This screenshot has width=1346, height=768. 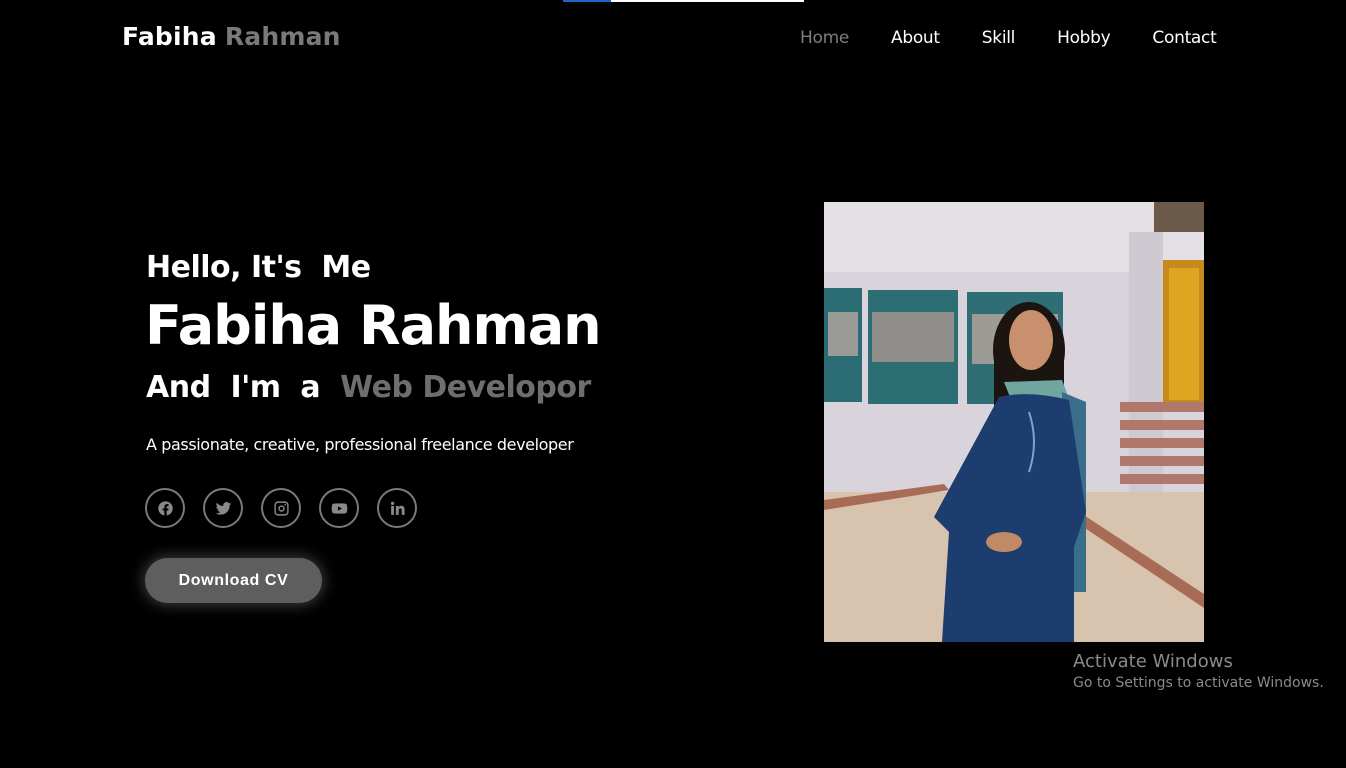 I want to click on page-load-progress, so click(x=587, y=1).